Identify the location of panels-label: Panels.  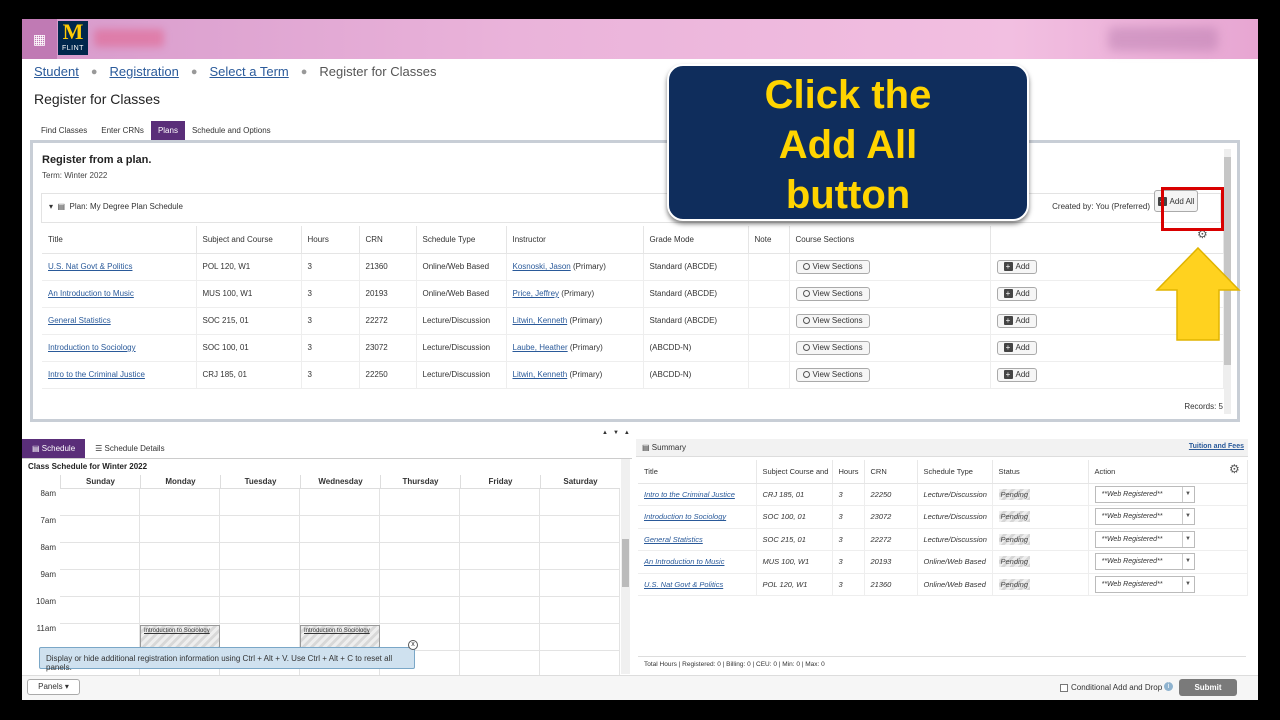
(50, 686).